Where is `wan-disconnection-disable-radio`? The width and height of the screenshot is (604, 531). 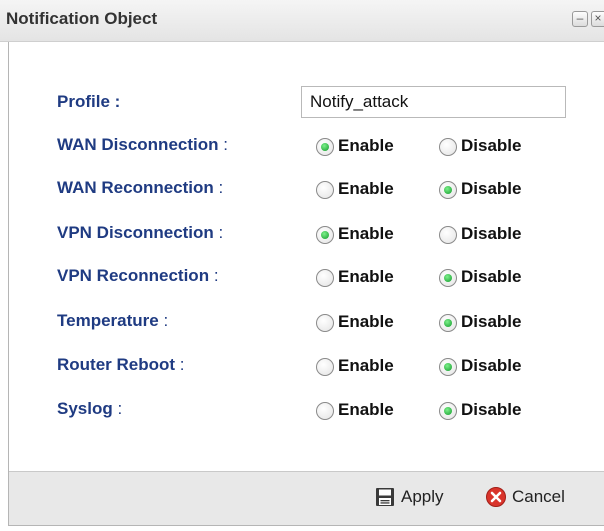 wan-disconnection-disable-radio is located at coordinates (448, 147).